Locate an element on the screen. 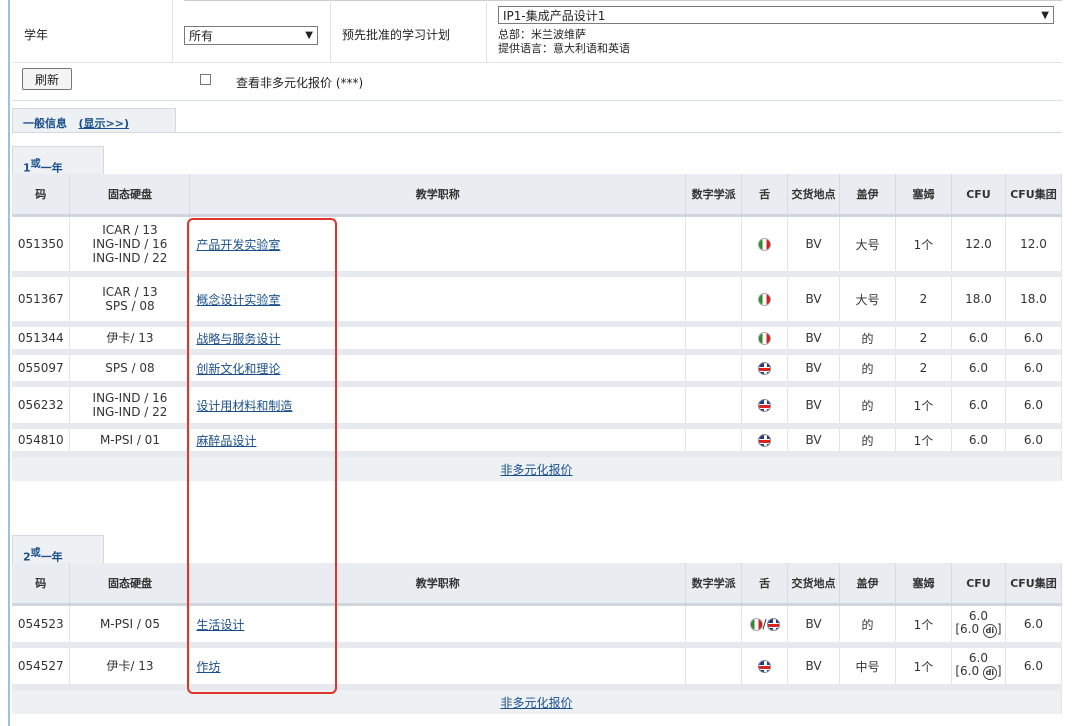 Image resolution: width=1080 pixels, height=726 pixels. col-header-digital: 数字学派 is located at coordinates (714, 584).